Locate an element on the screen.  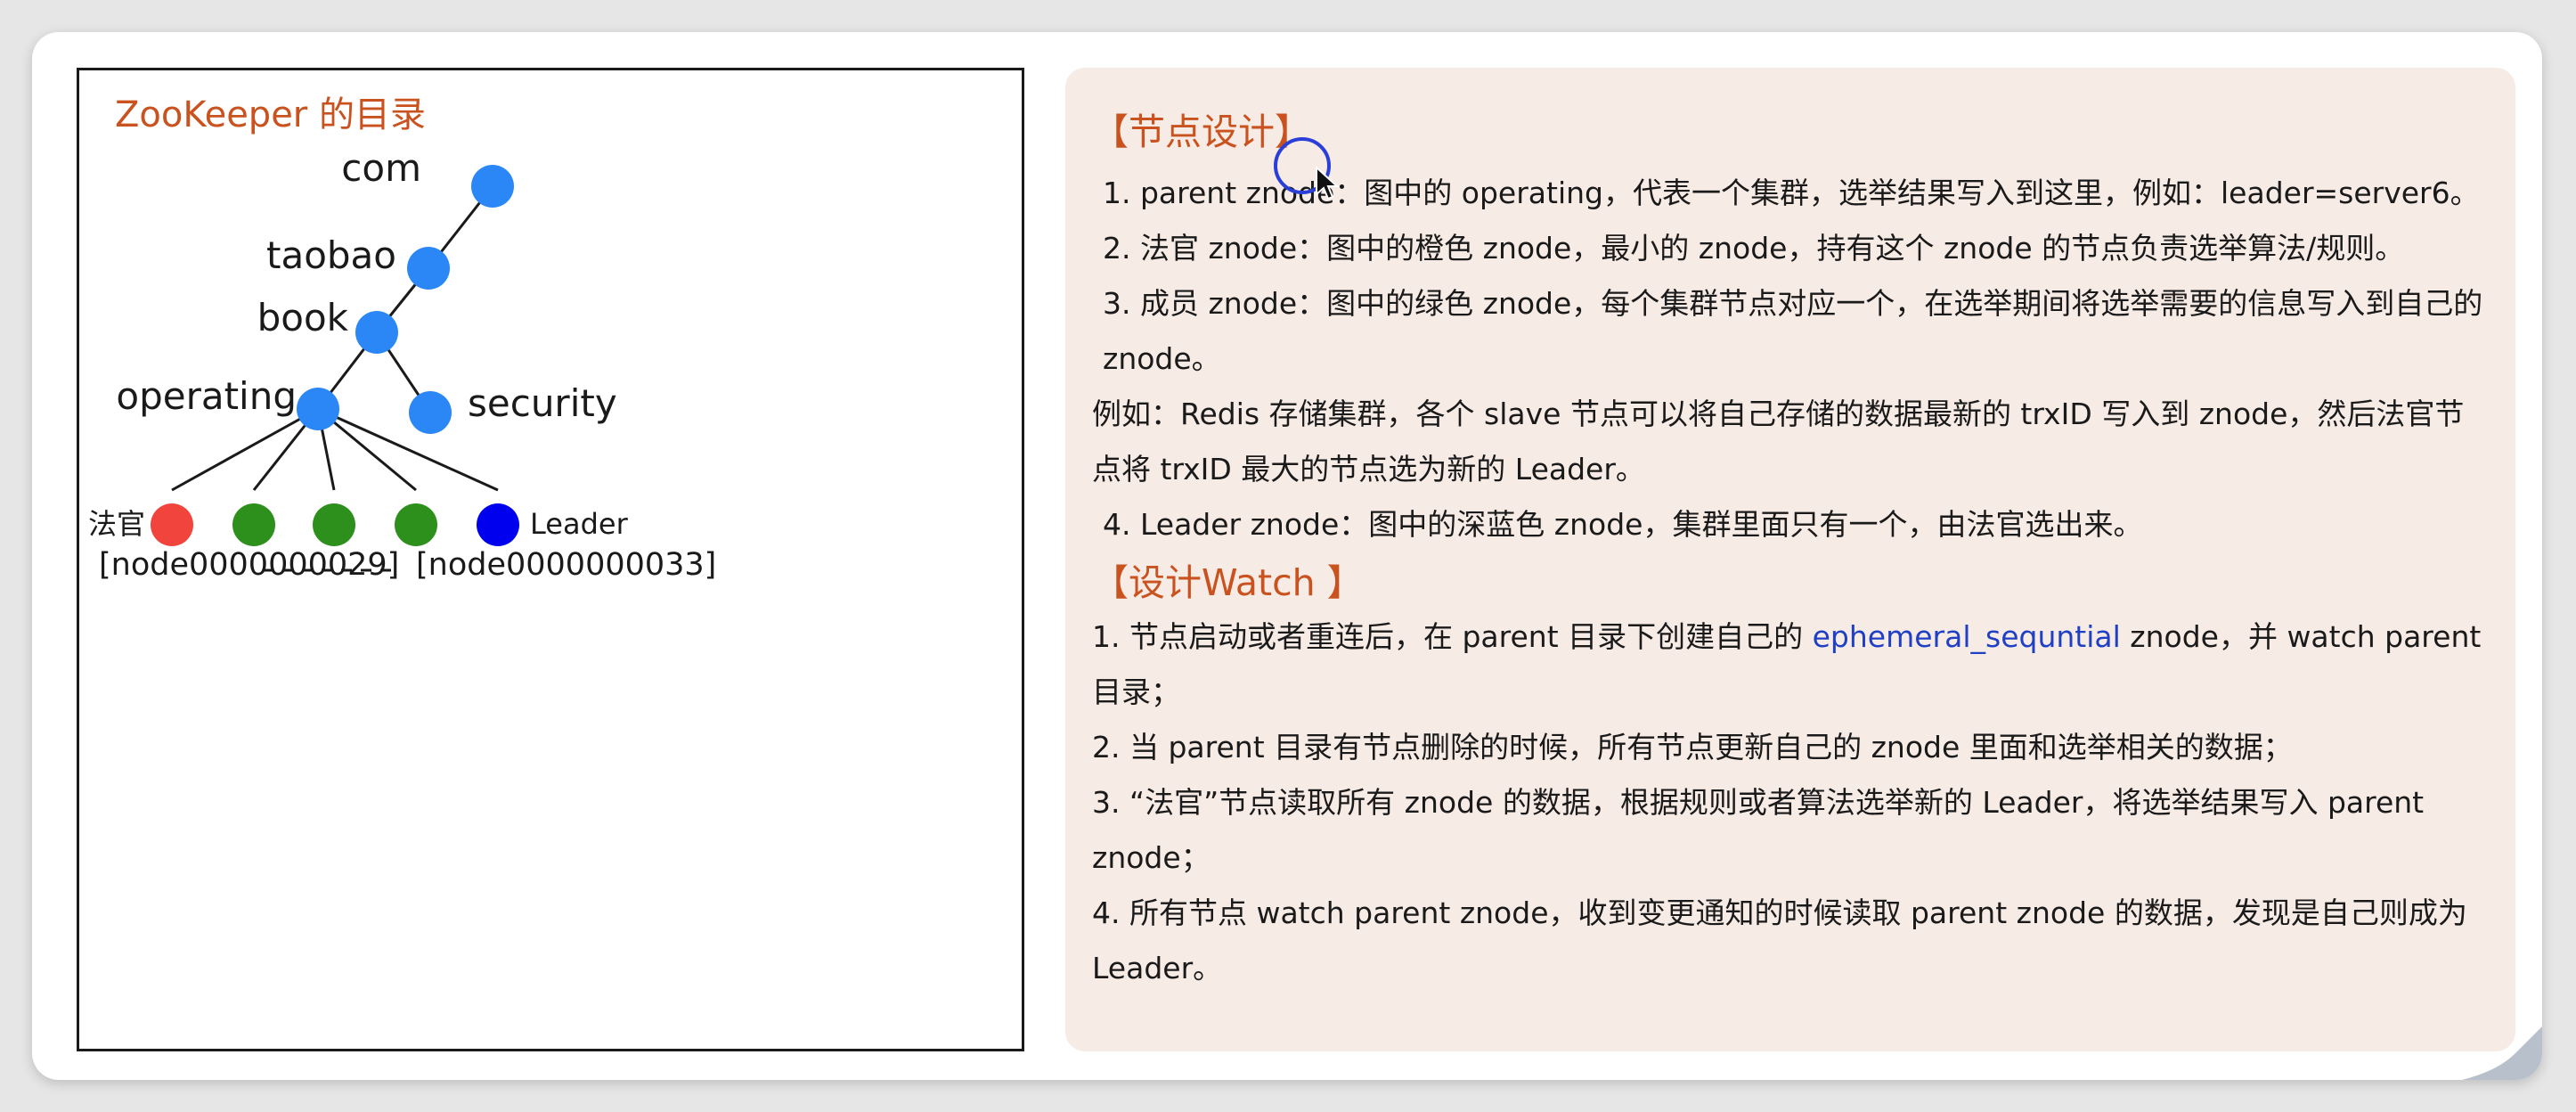
label-taobao: taobao is located at coordinates (331, 255).